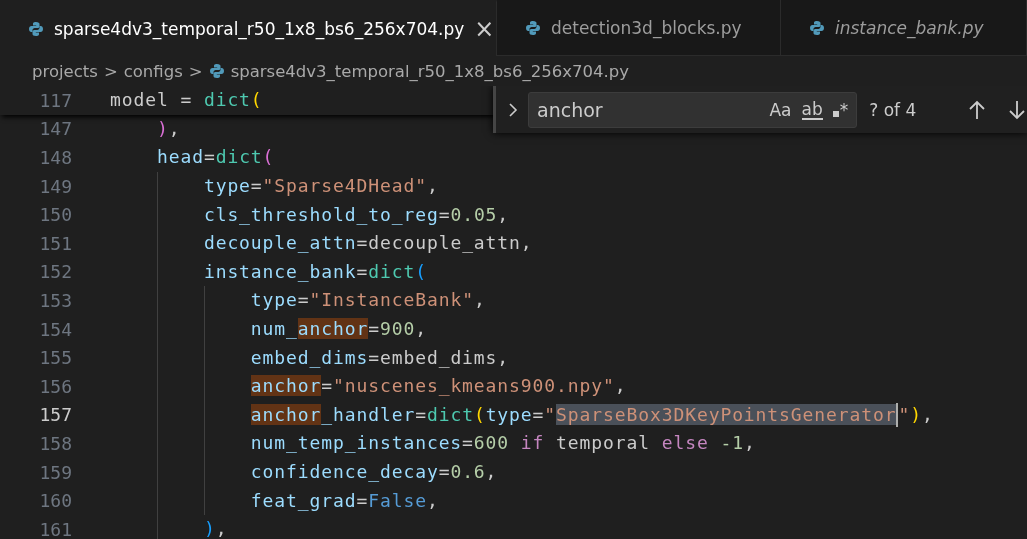  Describe the element at coordinates (248, 28) in the screenshot. I see `editor-tab: sparse4dv3_temporal_r50_1x8_bs6_256x704.py ×` at that location.